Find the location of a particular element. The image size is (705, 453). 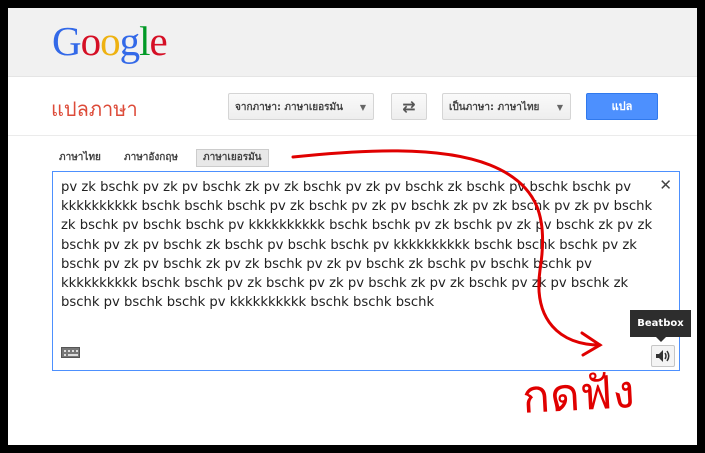

listen-button is located at coordinates (663, 356).